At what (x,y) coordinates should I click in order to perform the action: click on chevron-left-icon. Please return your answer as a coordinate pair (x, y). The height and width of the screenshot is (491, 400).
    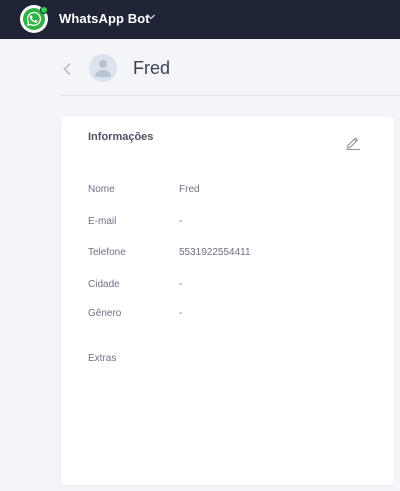
    Looking at the image, I should click on (67, 69).